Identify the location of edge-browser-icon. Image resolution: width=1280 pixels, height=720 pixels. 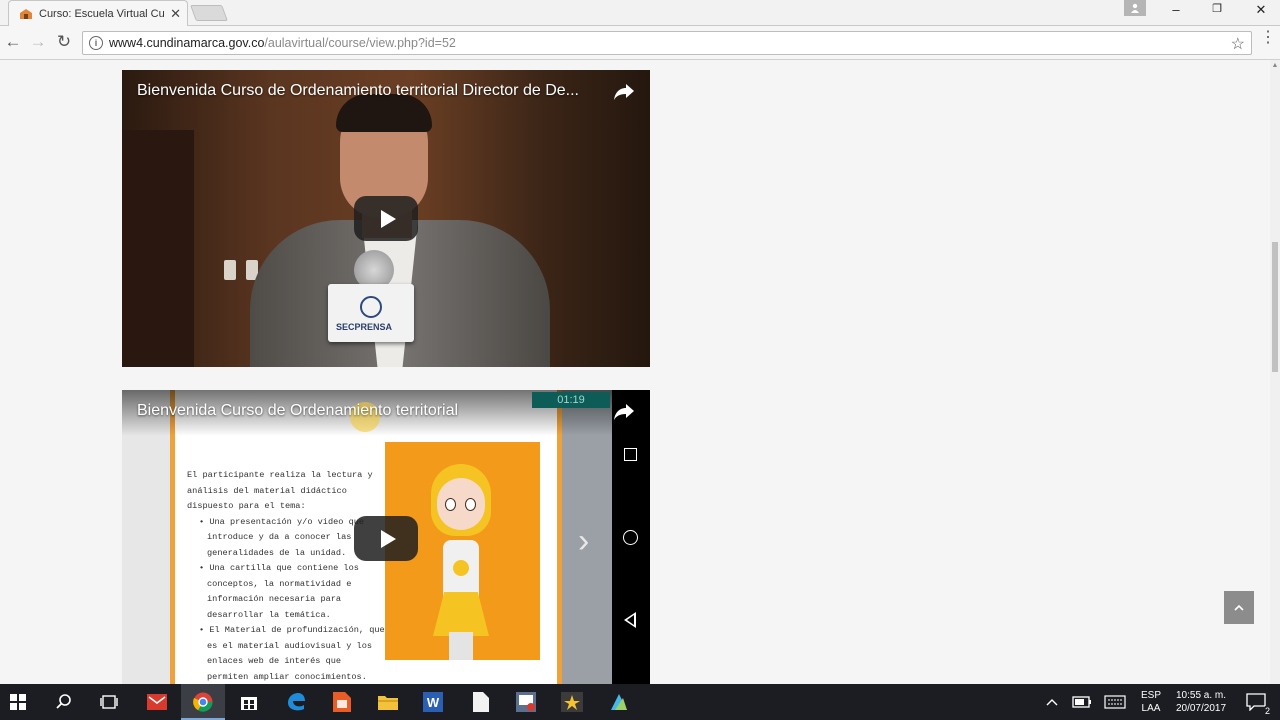
(296, 702).